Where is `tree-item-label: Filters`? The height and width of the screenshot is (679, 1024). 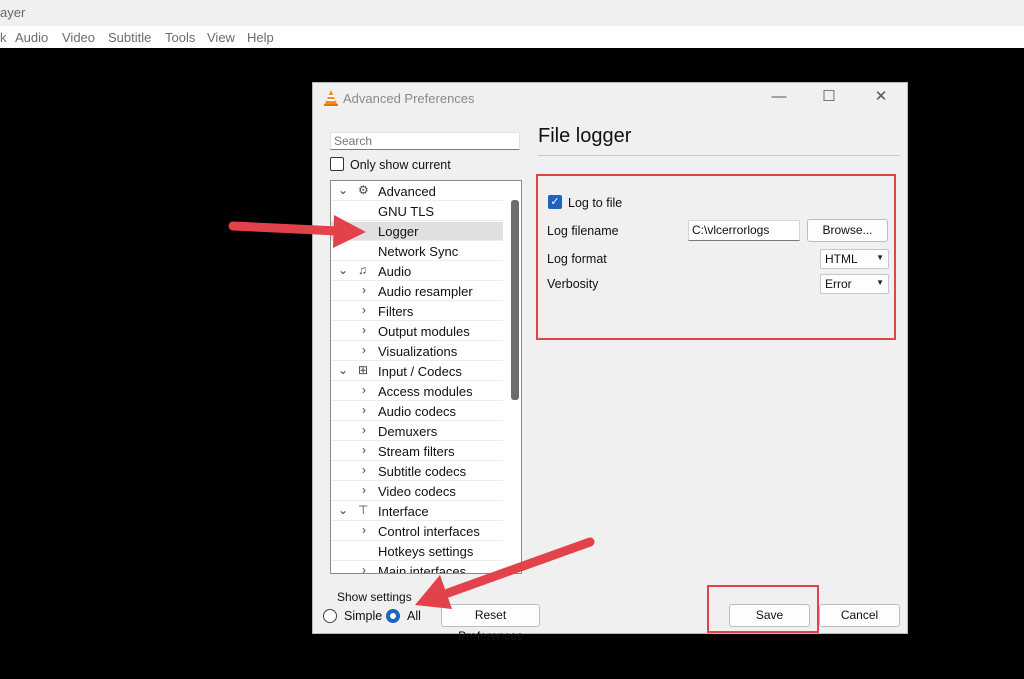 tree-item-label: Filters is located at coordinates (396, 311).